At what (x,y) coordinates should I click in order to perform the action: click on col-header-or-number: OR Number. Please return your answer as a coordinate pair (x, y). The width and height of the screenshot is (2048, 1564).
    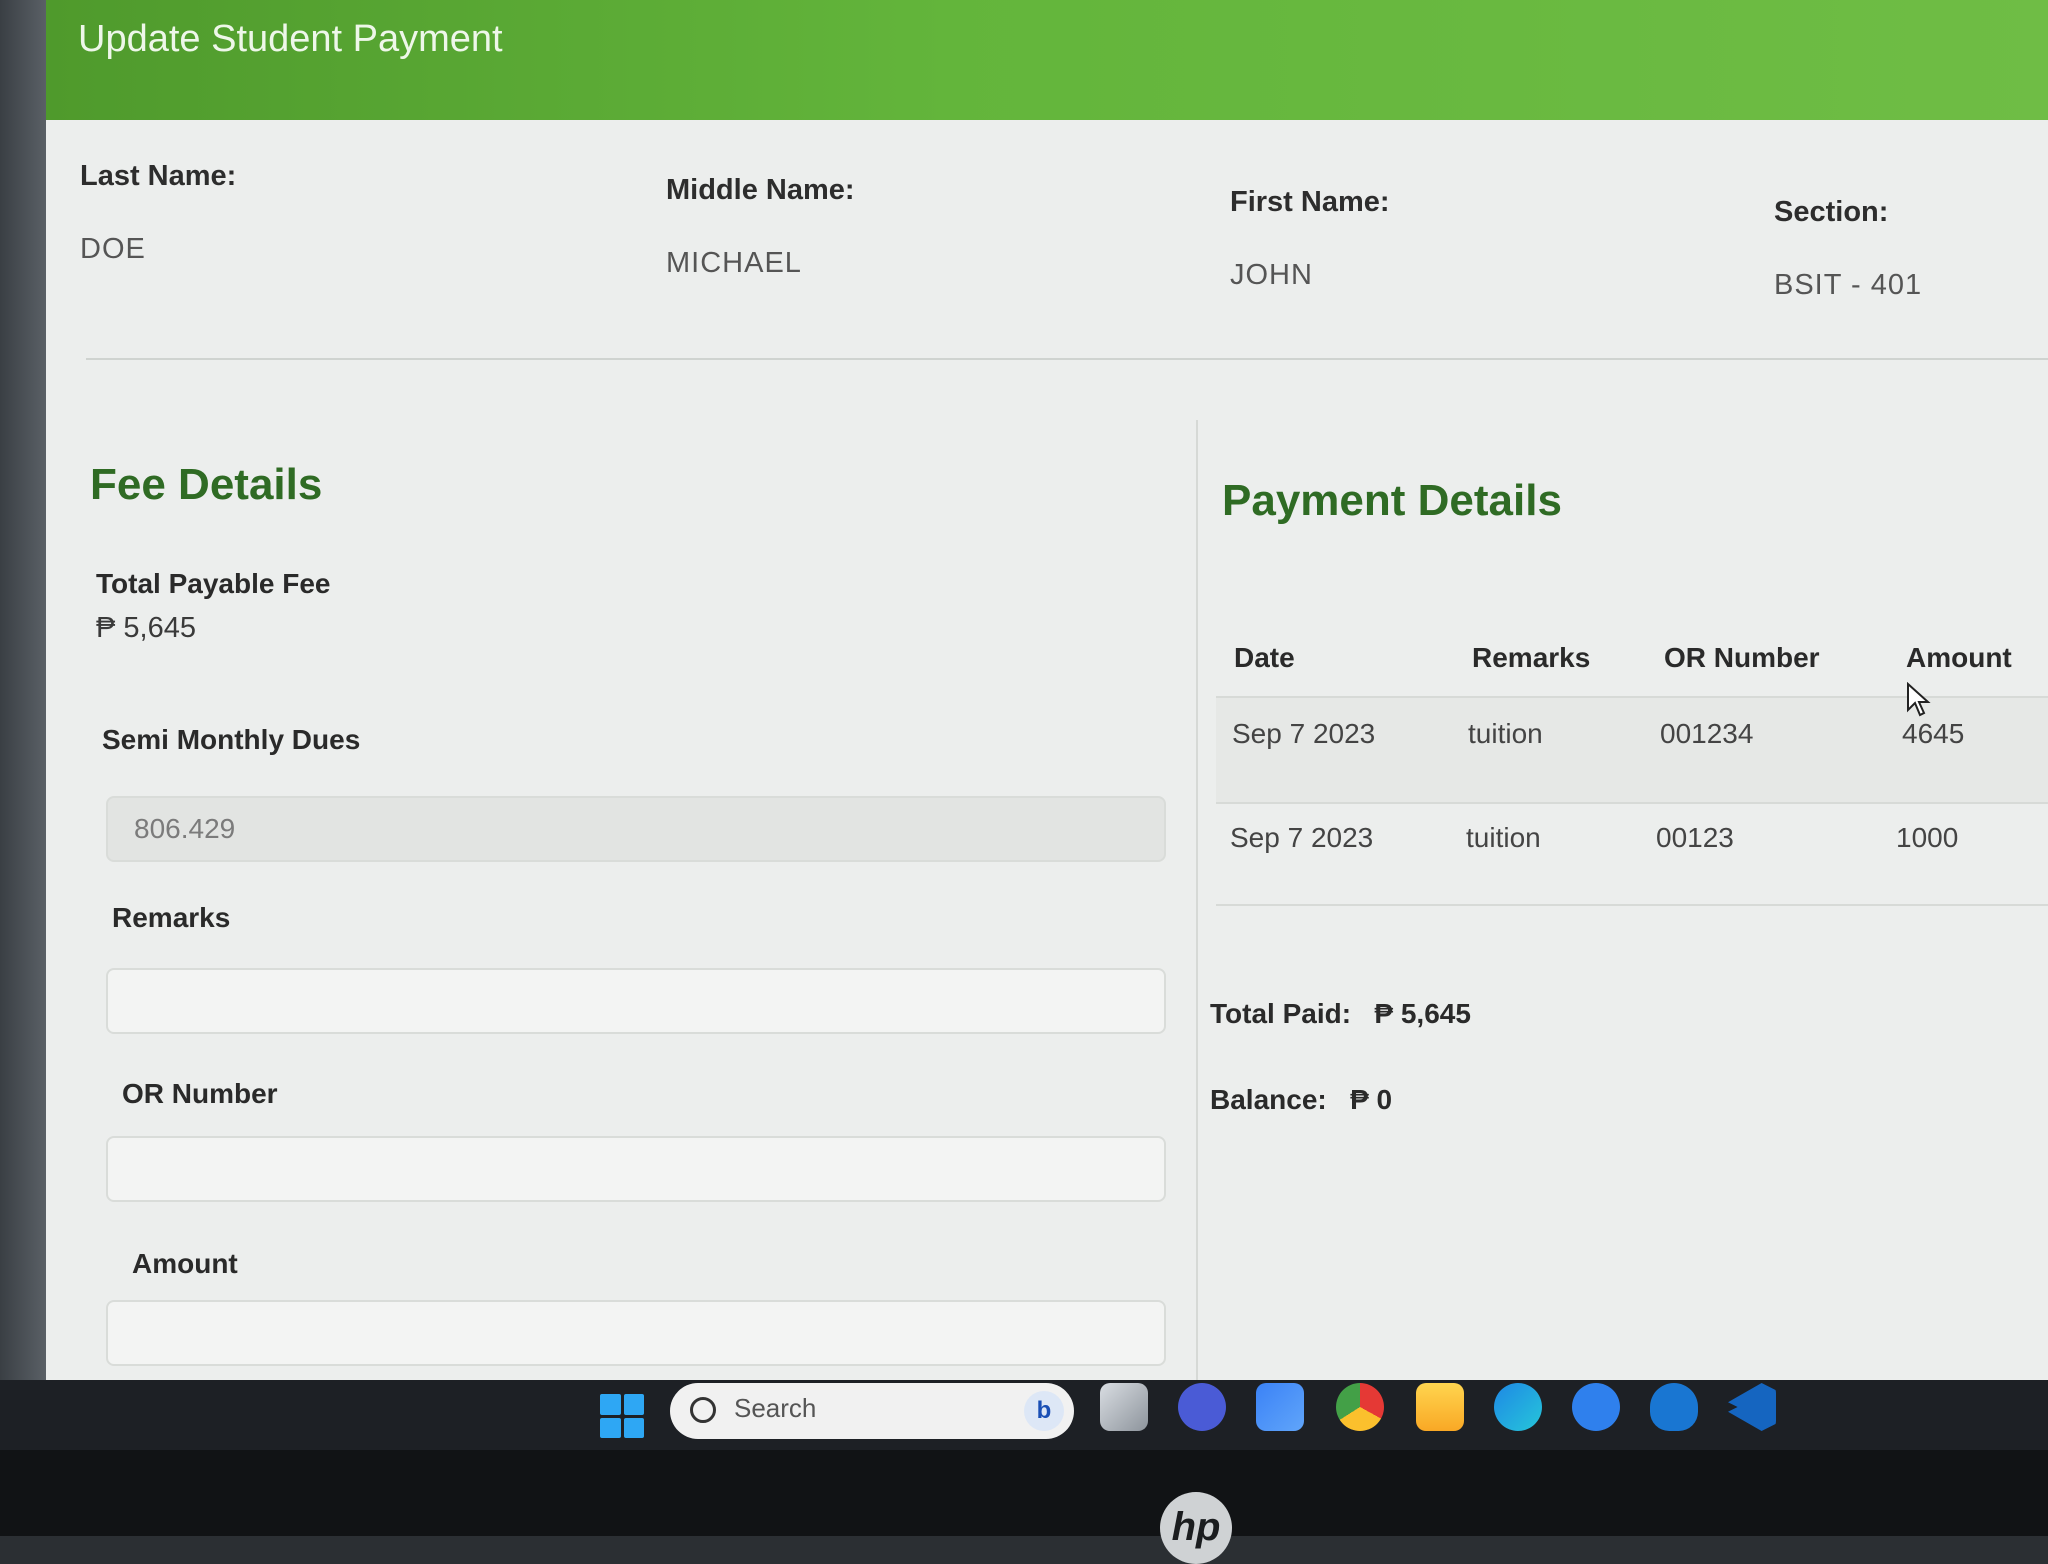
    Looking at the image, I should click on (1742, 657).